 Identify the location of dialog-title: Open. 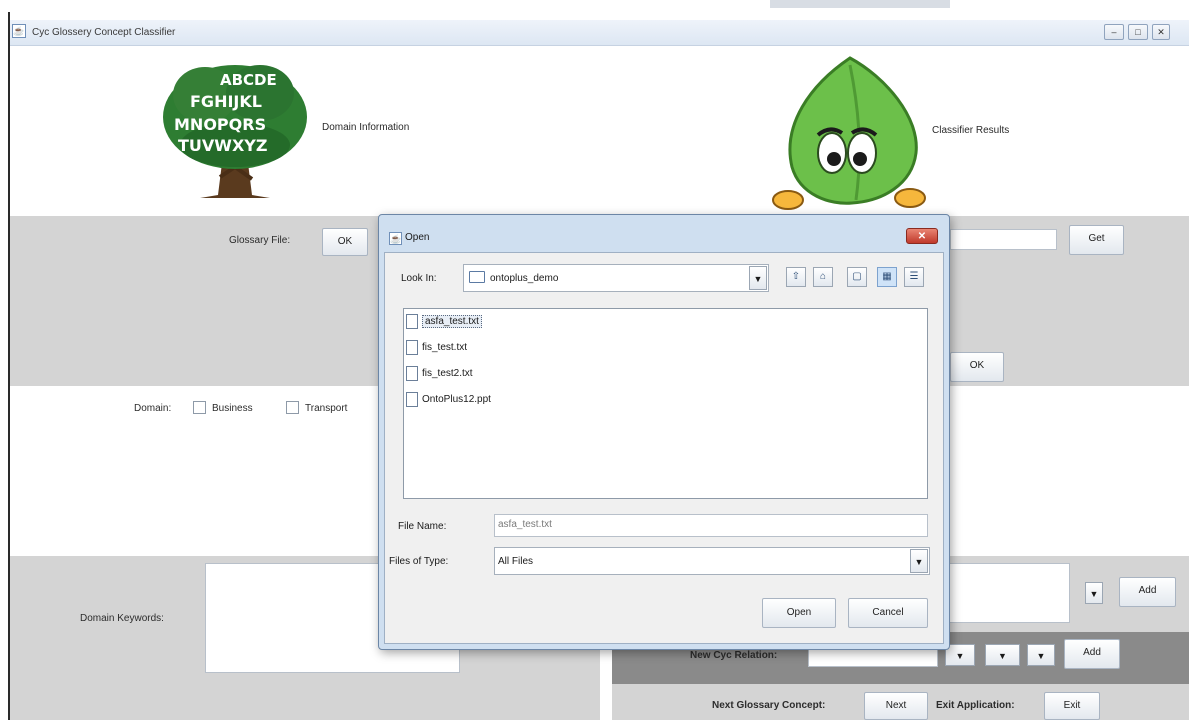
(417, 237).